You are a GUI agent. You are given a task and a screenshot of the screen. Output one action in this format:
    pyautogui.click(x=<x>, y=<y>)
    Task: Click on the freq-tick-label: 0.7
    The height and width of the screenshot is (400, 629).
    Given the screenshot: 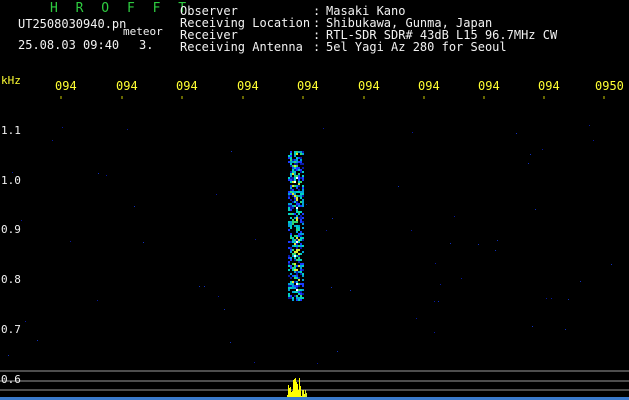 What is the action you would take?
    pyautogui.click(x=11, y=329)
    